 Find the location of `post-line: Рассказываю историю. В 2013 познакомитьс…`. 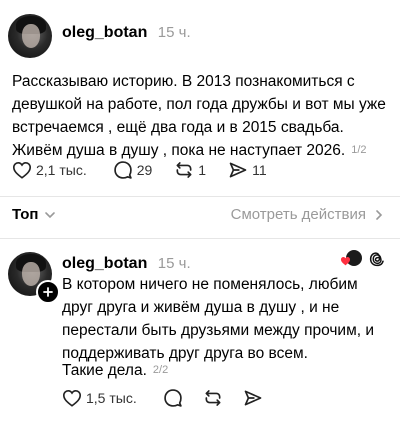

post-line: Рассказываю историю. В 2013 познакомитьс… is located at coordinates (183, 81).